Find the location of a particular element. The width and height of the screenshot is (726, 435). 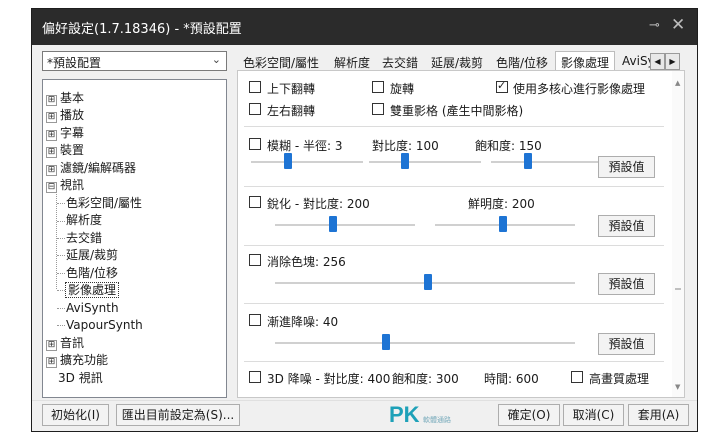

hq-processing-checkbox is located at coordinates (577, 377).